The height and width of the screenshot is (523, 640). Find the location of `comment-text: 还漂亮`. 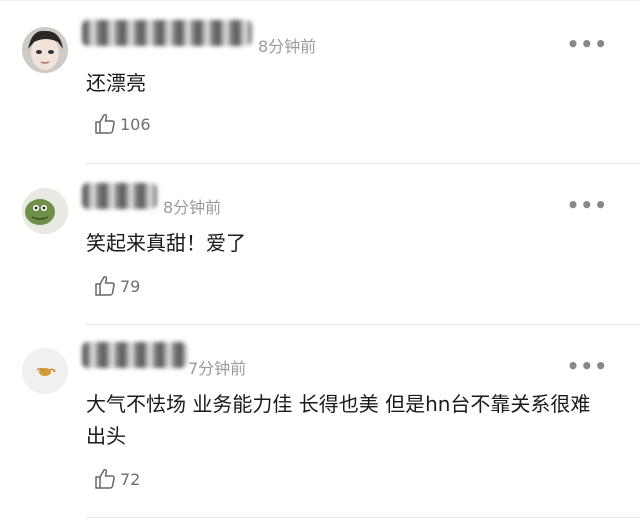

comment-text: 还漂亮 is located at coordinates (116, 83).